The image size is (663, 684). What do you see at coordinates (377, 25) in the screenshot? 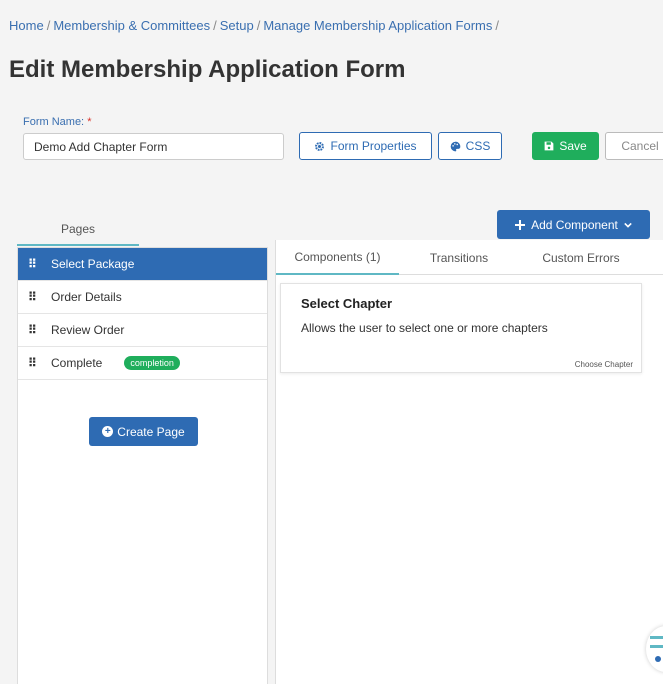
I see `breadcrumb-manage-forms: Manage Membership Application Forms` at bounding box center [377, 25].